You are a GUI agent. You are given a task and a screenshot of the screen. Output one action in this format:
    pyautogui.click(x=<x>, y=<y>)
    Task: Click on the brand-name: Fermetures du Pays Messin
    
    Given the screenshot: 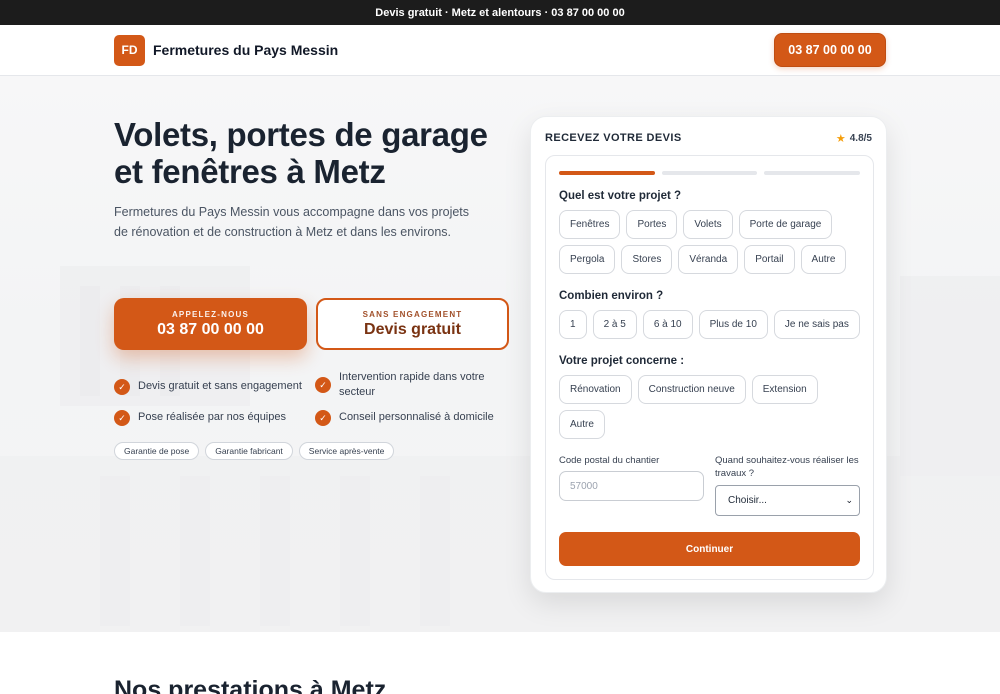 What is the action you would take?
    pyautogui.click(x=246, y=50)
    